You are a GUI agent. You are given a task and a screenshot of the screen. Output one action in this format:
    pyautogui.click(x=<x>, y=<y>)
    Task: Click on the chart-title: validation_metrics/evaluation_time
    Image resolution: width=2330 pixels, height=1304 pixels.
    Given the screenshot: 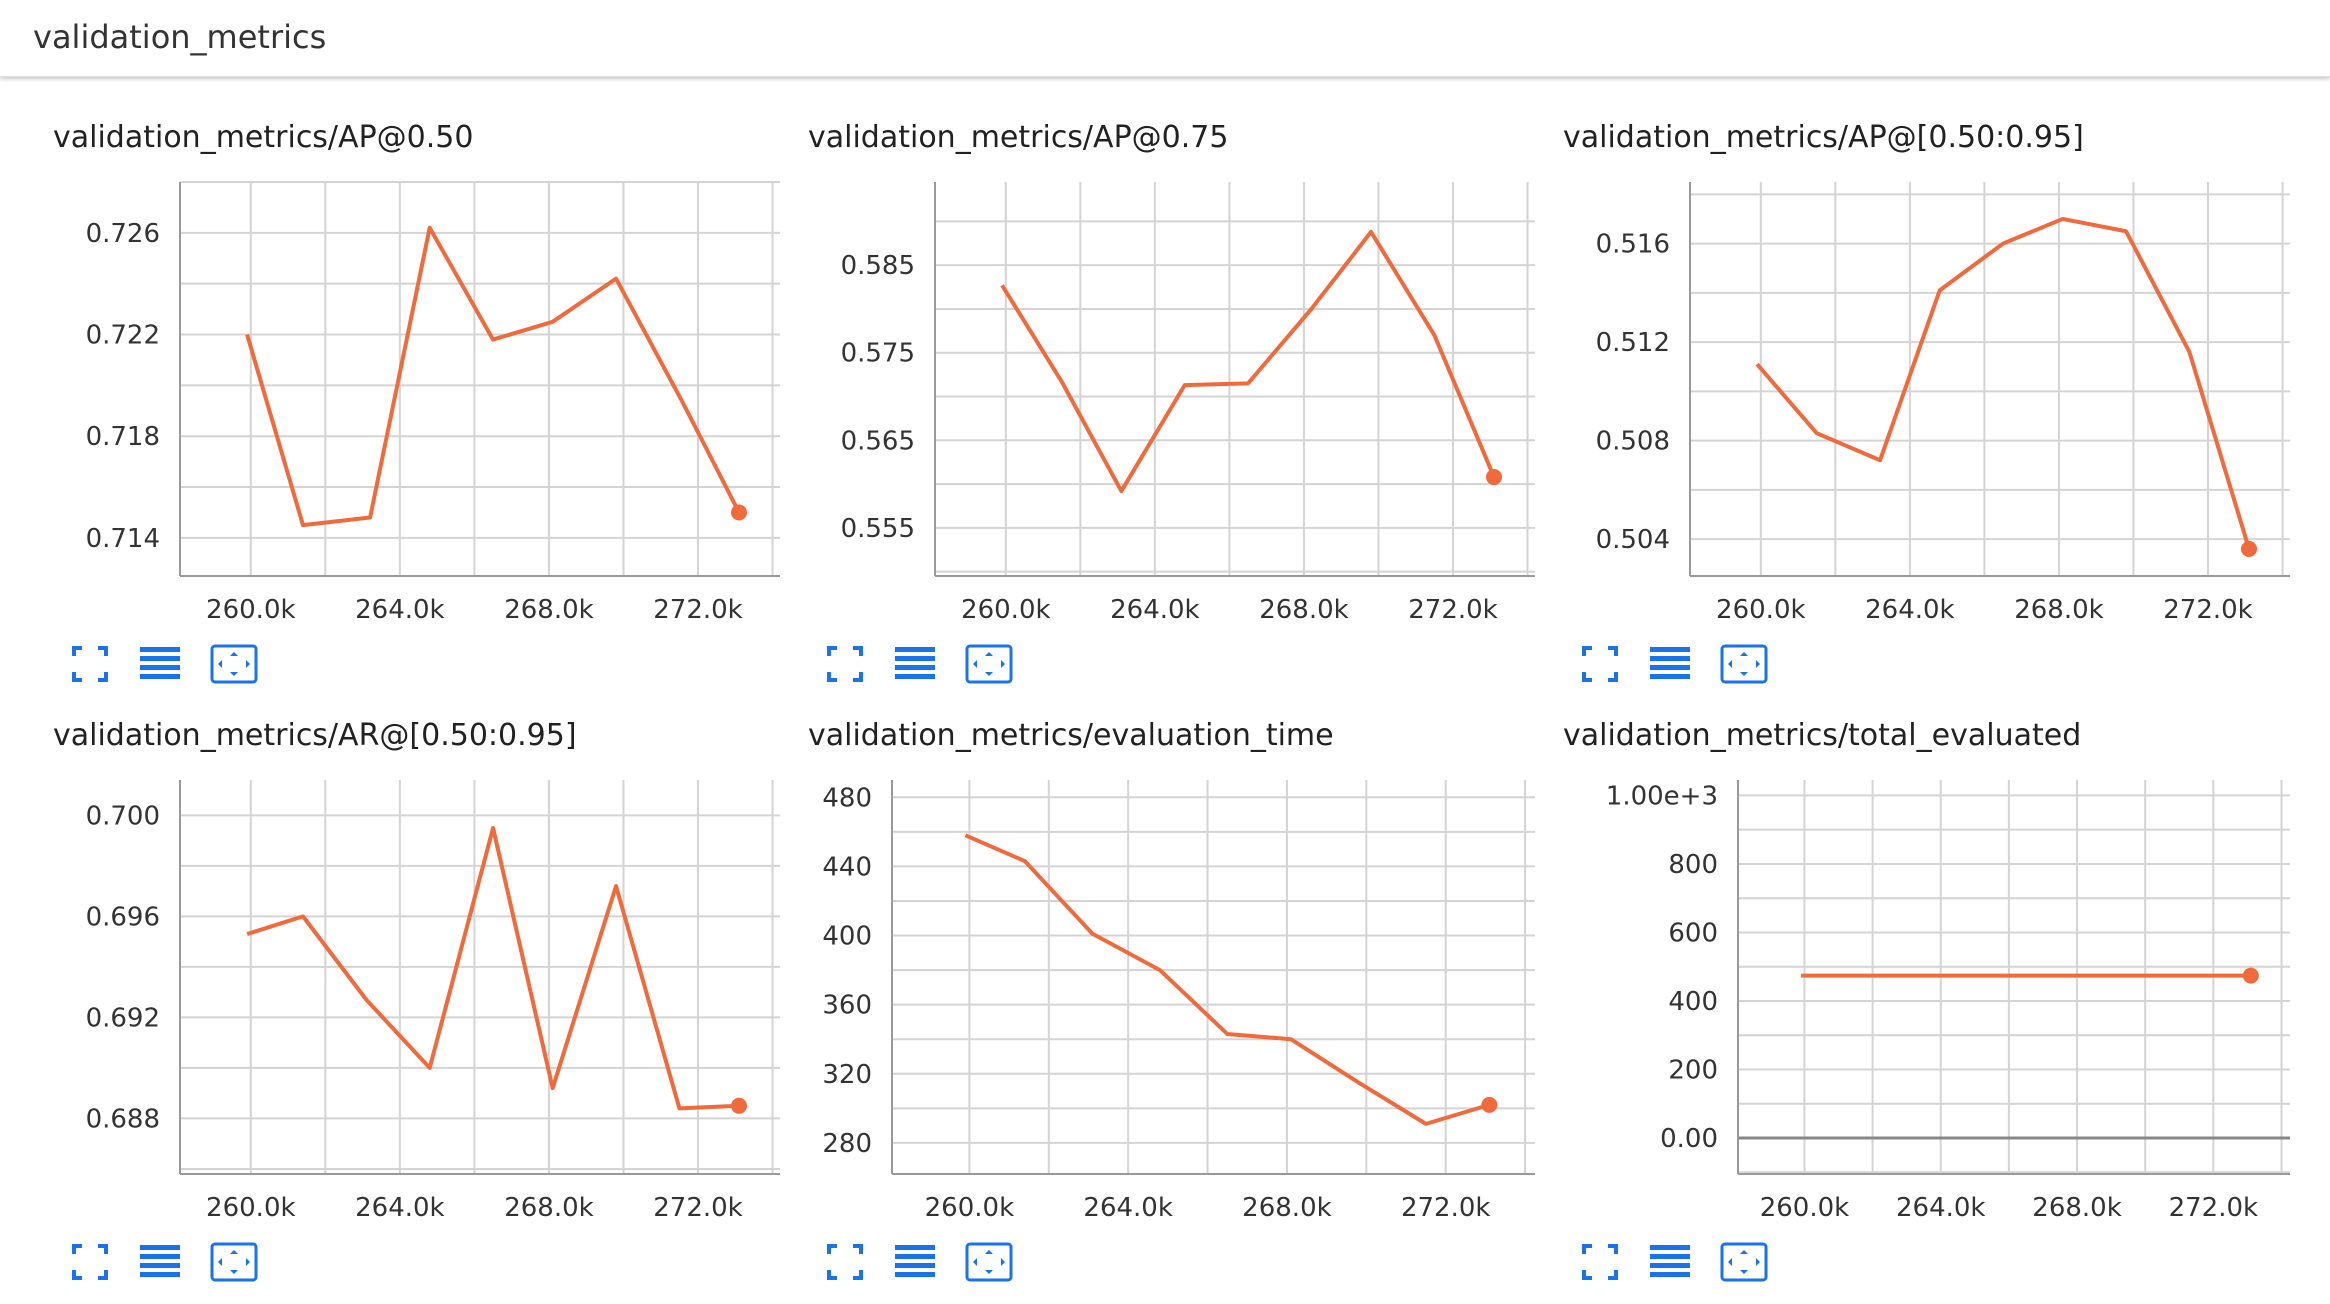 What is the action you would take?
    pyautogui.click(x=1071, y=735)
    